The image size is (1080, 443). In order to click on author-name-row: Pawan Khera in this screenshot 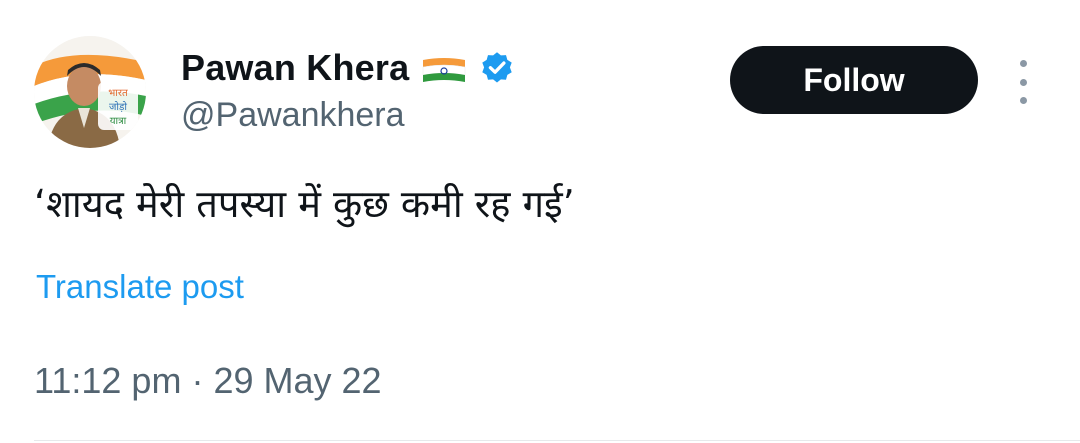, I will do `click(348, 68)`.